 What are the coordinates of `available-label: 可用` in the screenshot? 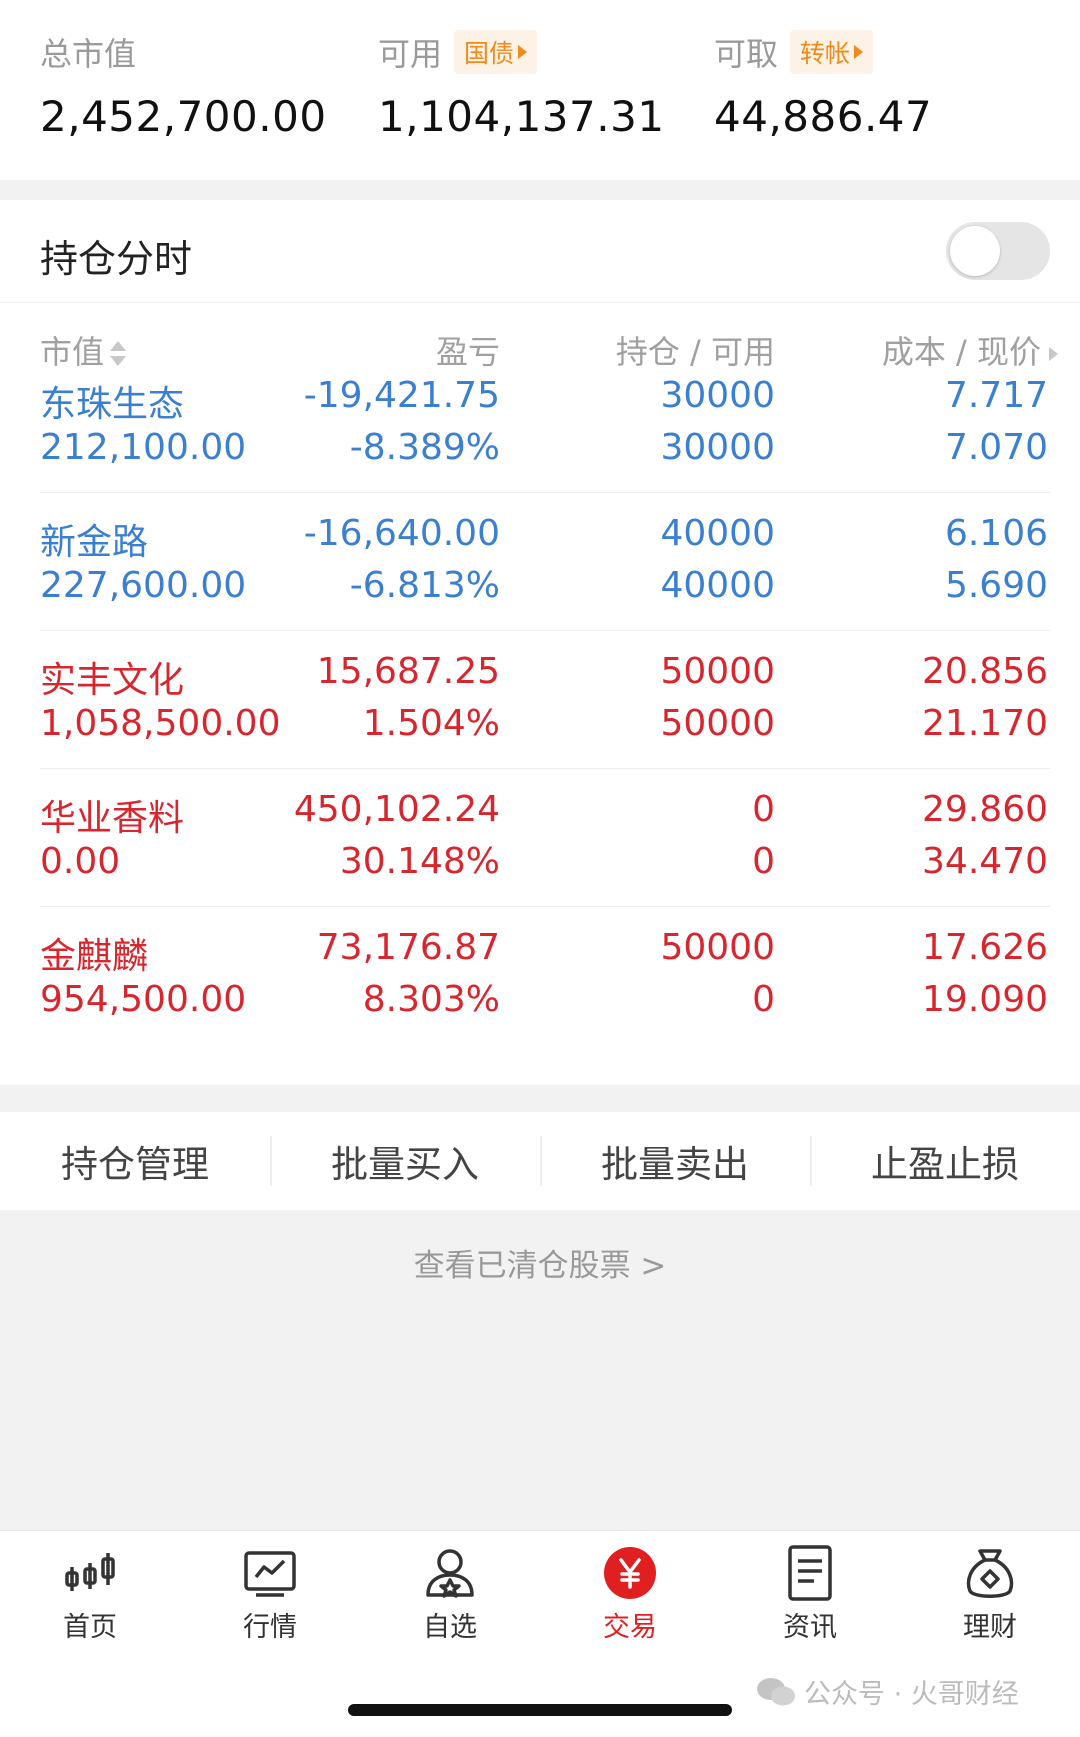 It's located at (410, 54).